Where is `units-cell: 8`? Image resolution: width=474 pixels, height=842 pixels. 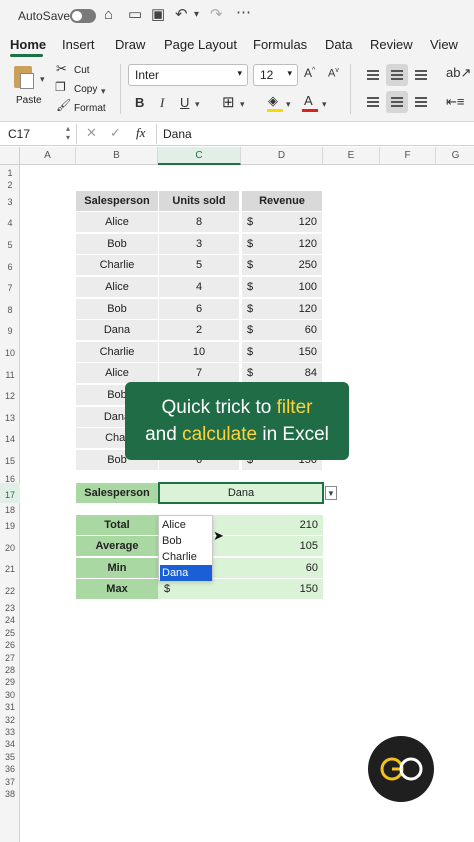 units-cell: 8 is located at coordinates (199, 222).